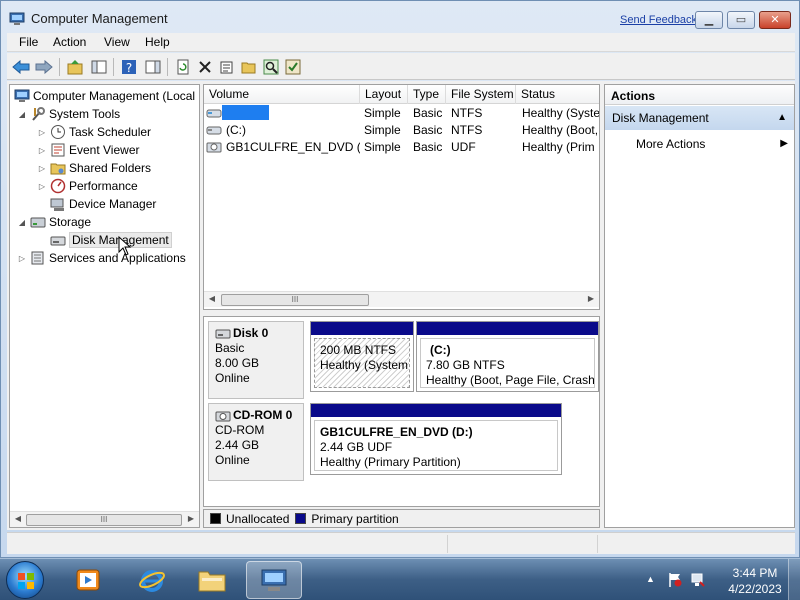  What do you see at coordinates (88, 580) in the screenshot?
I see `taskbar-media-player` at bounding box center [88, 580].